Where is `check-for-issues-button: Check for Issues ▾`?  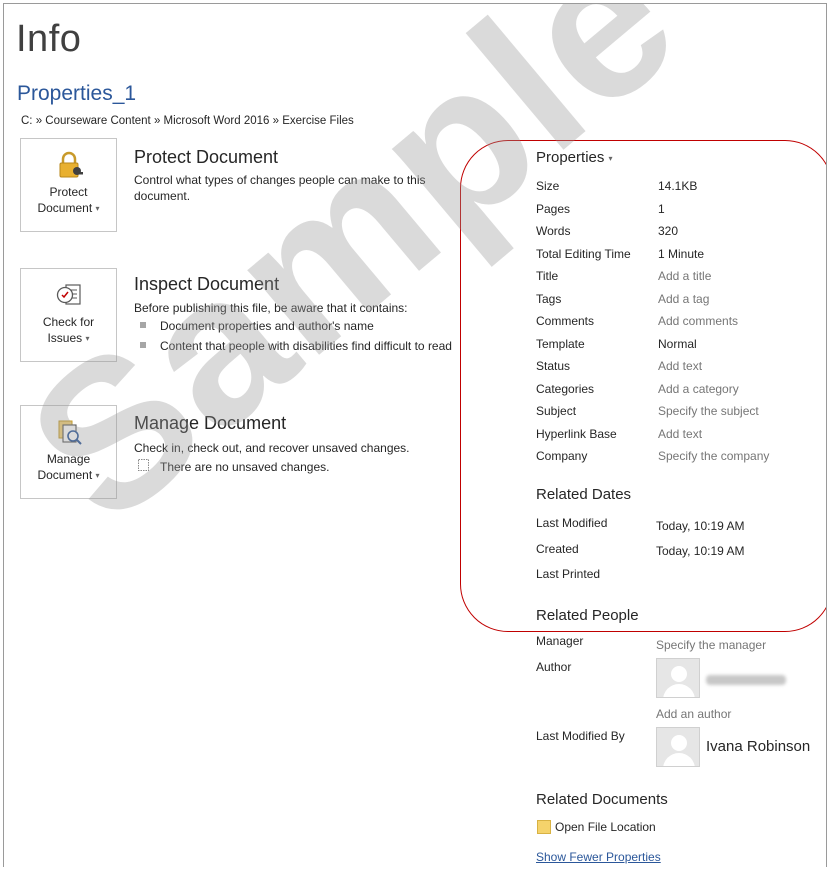
check-for-issues-button: Check for Issues ▾ is located at coordinates (68, 315).